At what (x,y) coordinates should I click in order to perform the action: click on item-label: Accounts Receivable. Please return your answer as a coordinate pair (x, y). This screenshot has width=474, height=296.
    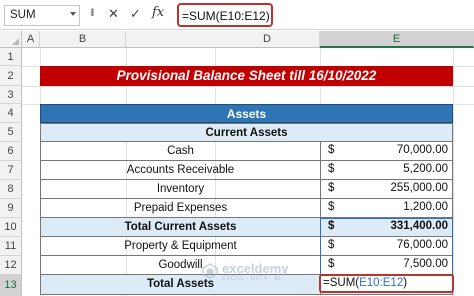
    Looking at the image, I should click on (181, 170).